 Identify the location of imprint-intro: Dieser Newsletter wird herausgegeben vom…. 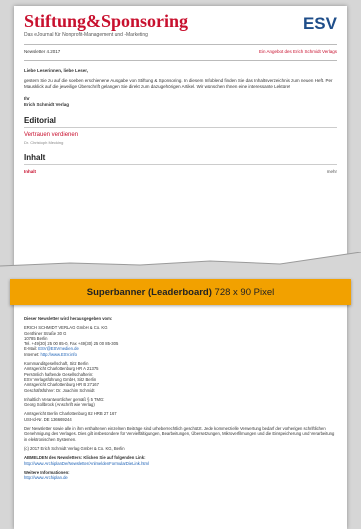
(68, 318).